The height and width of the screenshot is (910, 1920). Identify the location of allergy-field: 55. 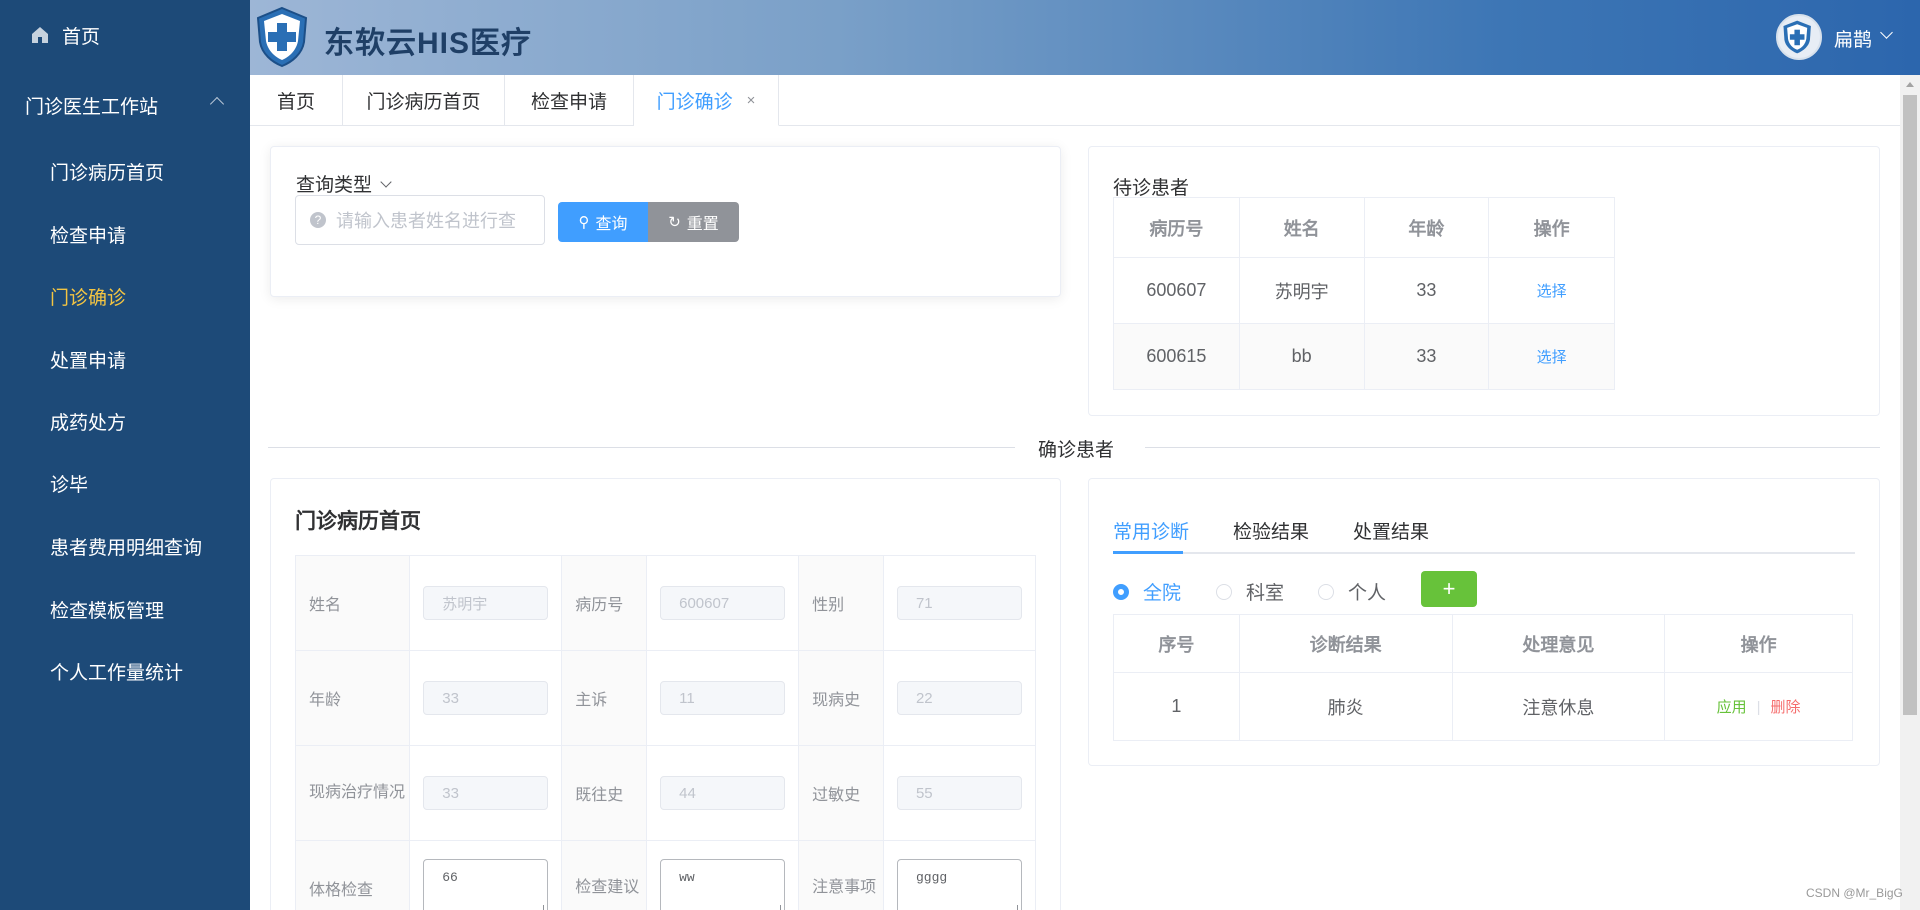
(959, 793).